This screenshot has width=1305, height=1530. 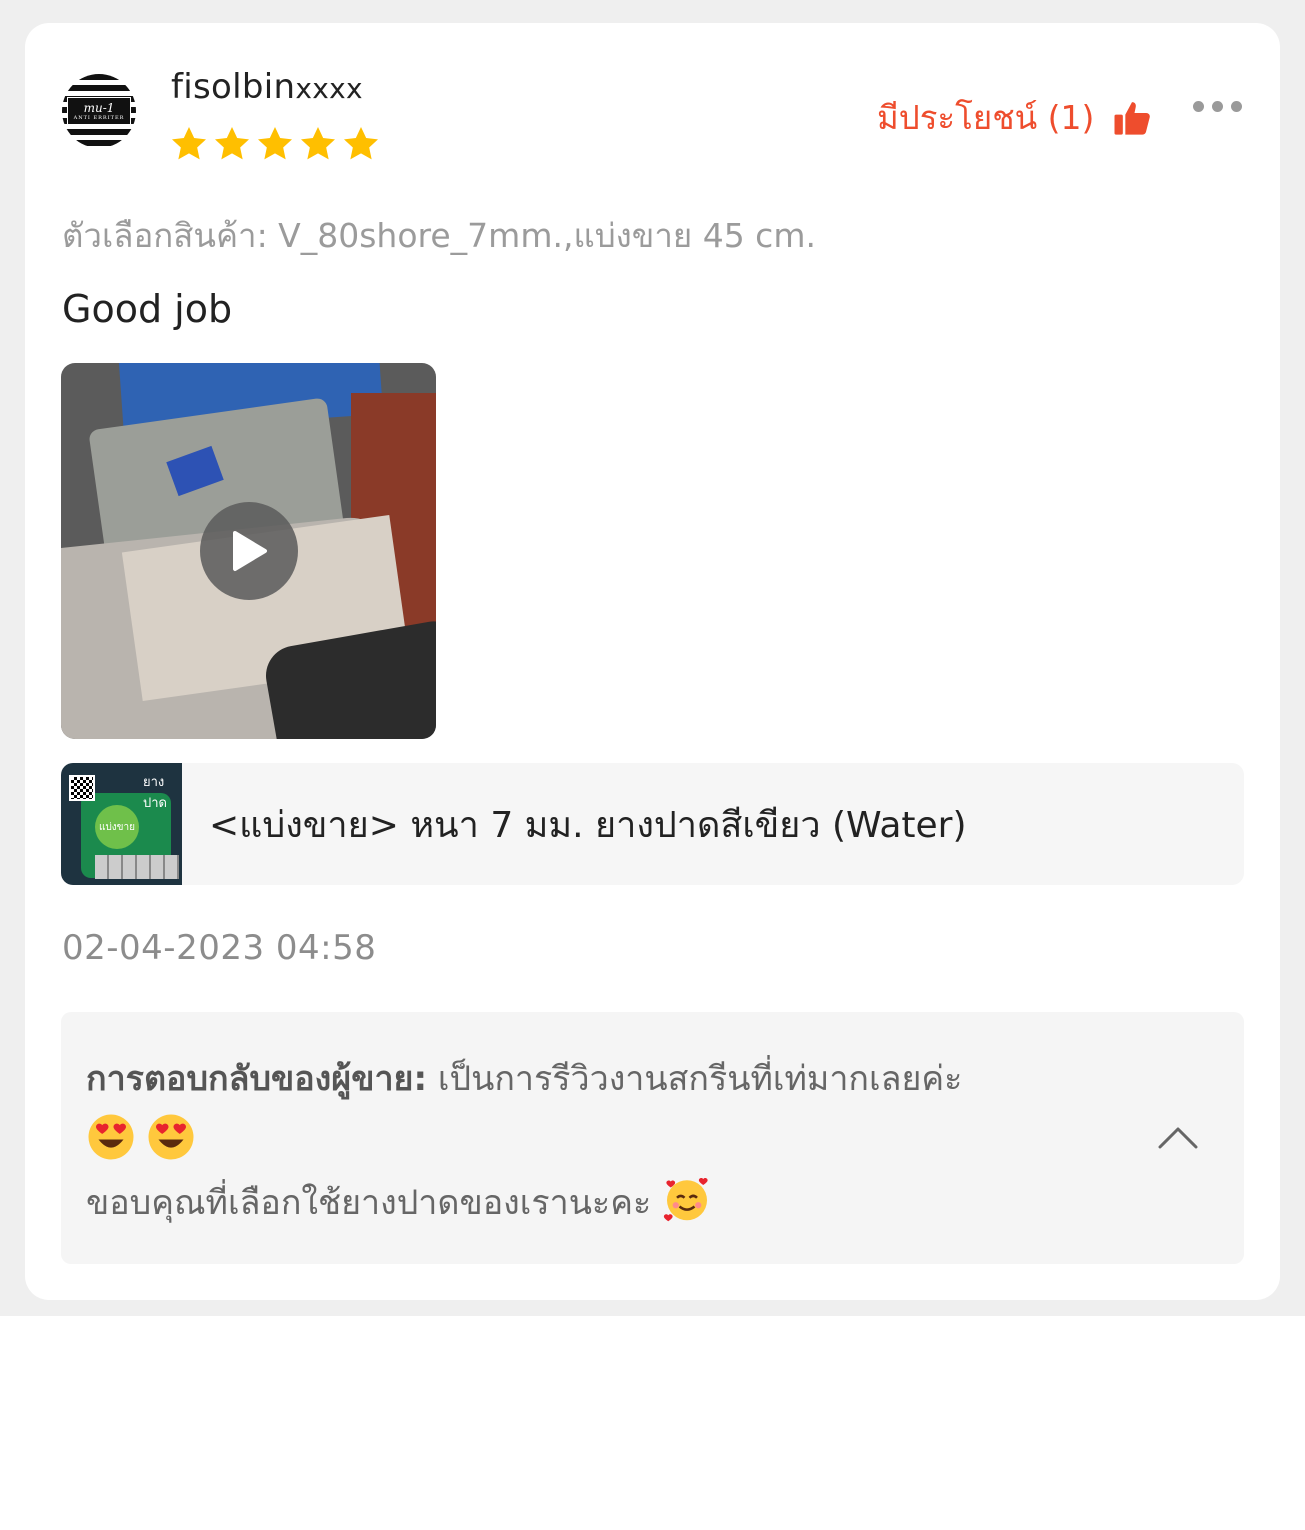 I want to click on product-thumb-badge: แบ่งขาย, so click(x=117, y=827).